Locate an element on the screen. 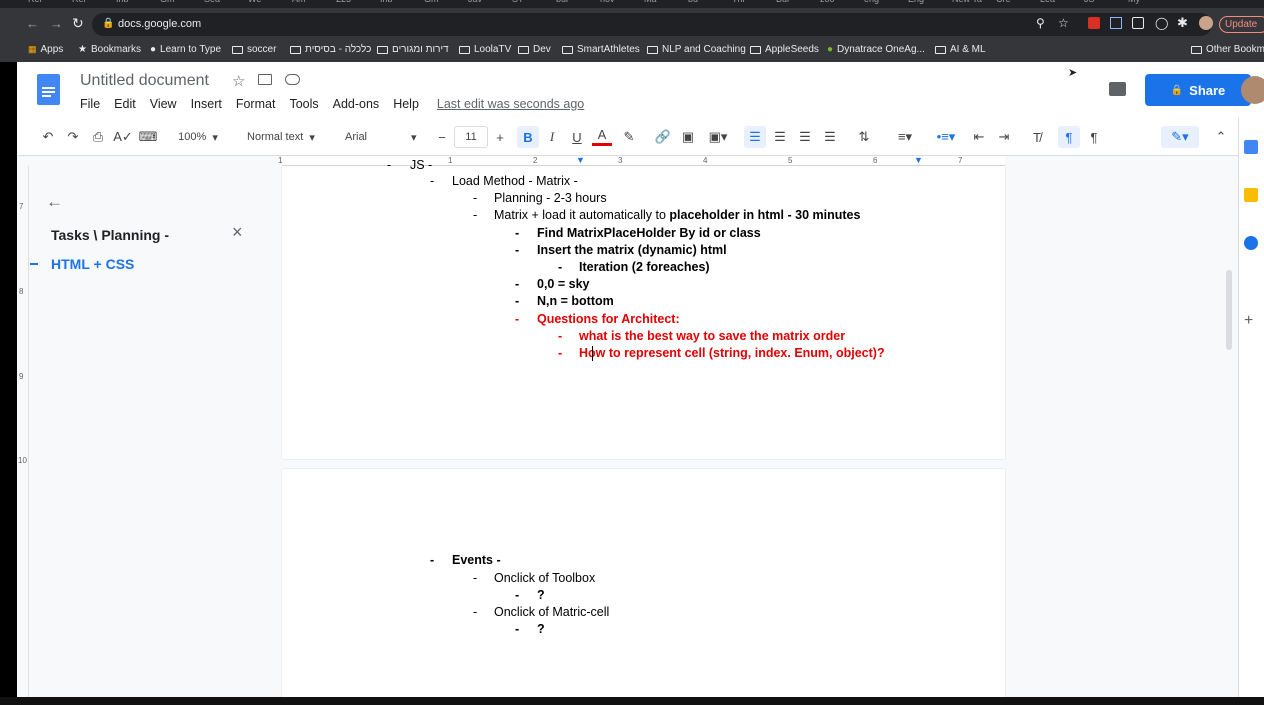  star-icon: ☆ is located at coordinates (238, 81).